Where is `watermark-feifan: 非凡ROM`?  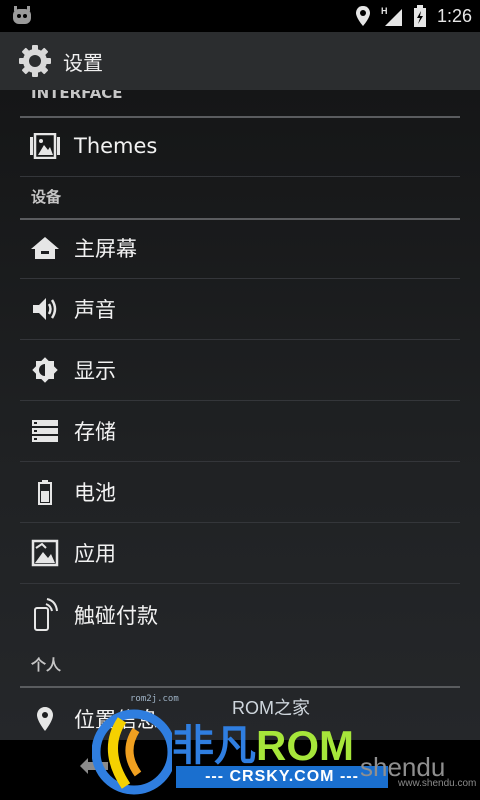 watermark-feifan: 非凡ROM is located at coordinates (263, 742).